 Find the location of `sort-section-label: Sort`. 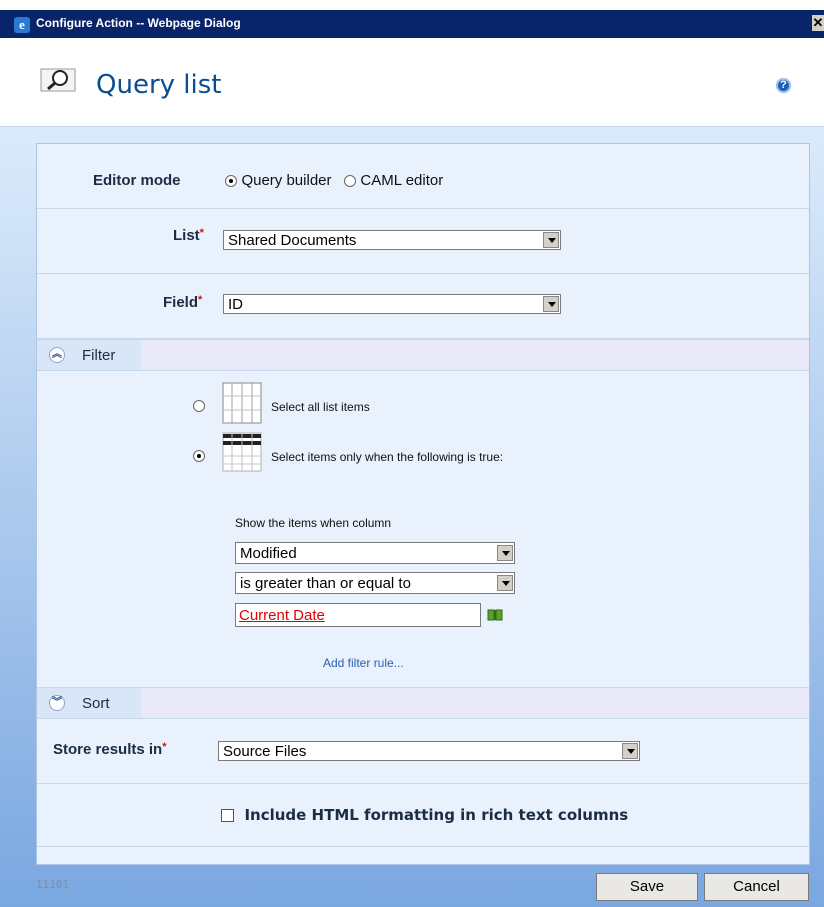

sort-section-label: Sort is located at coordinates (96, 703).